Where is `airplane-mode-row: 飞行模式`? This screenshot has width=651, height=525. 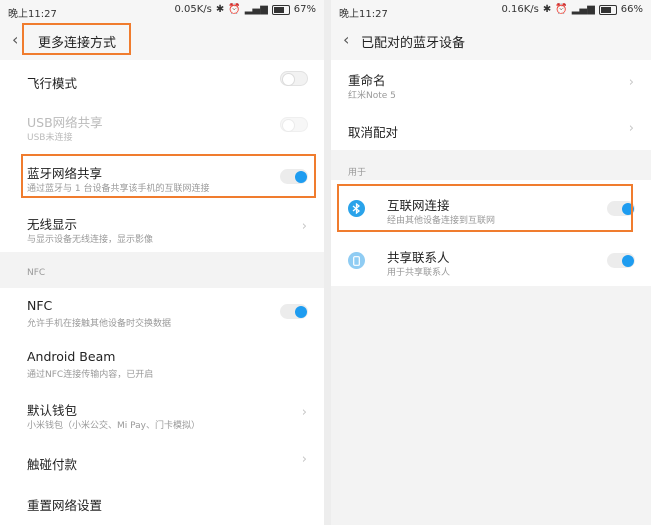 airplane-mode-row: 飞行模式 is located at coordinates (162, 79).